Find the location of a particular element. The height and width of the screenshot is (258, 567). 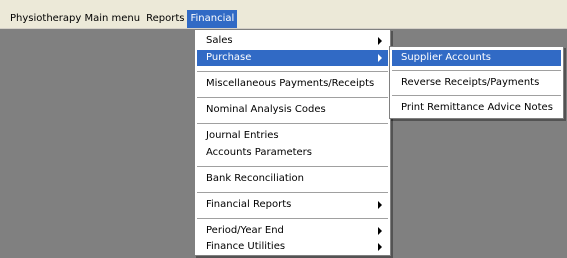

menu-item-supplier-accounts: Supplier Accounts is located at coordinates (476, 58).